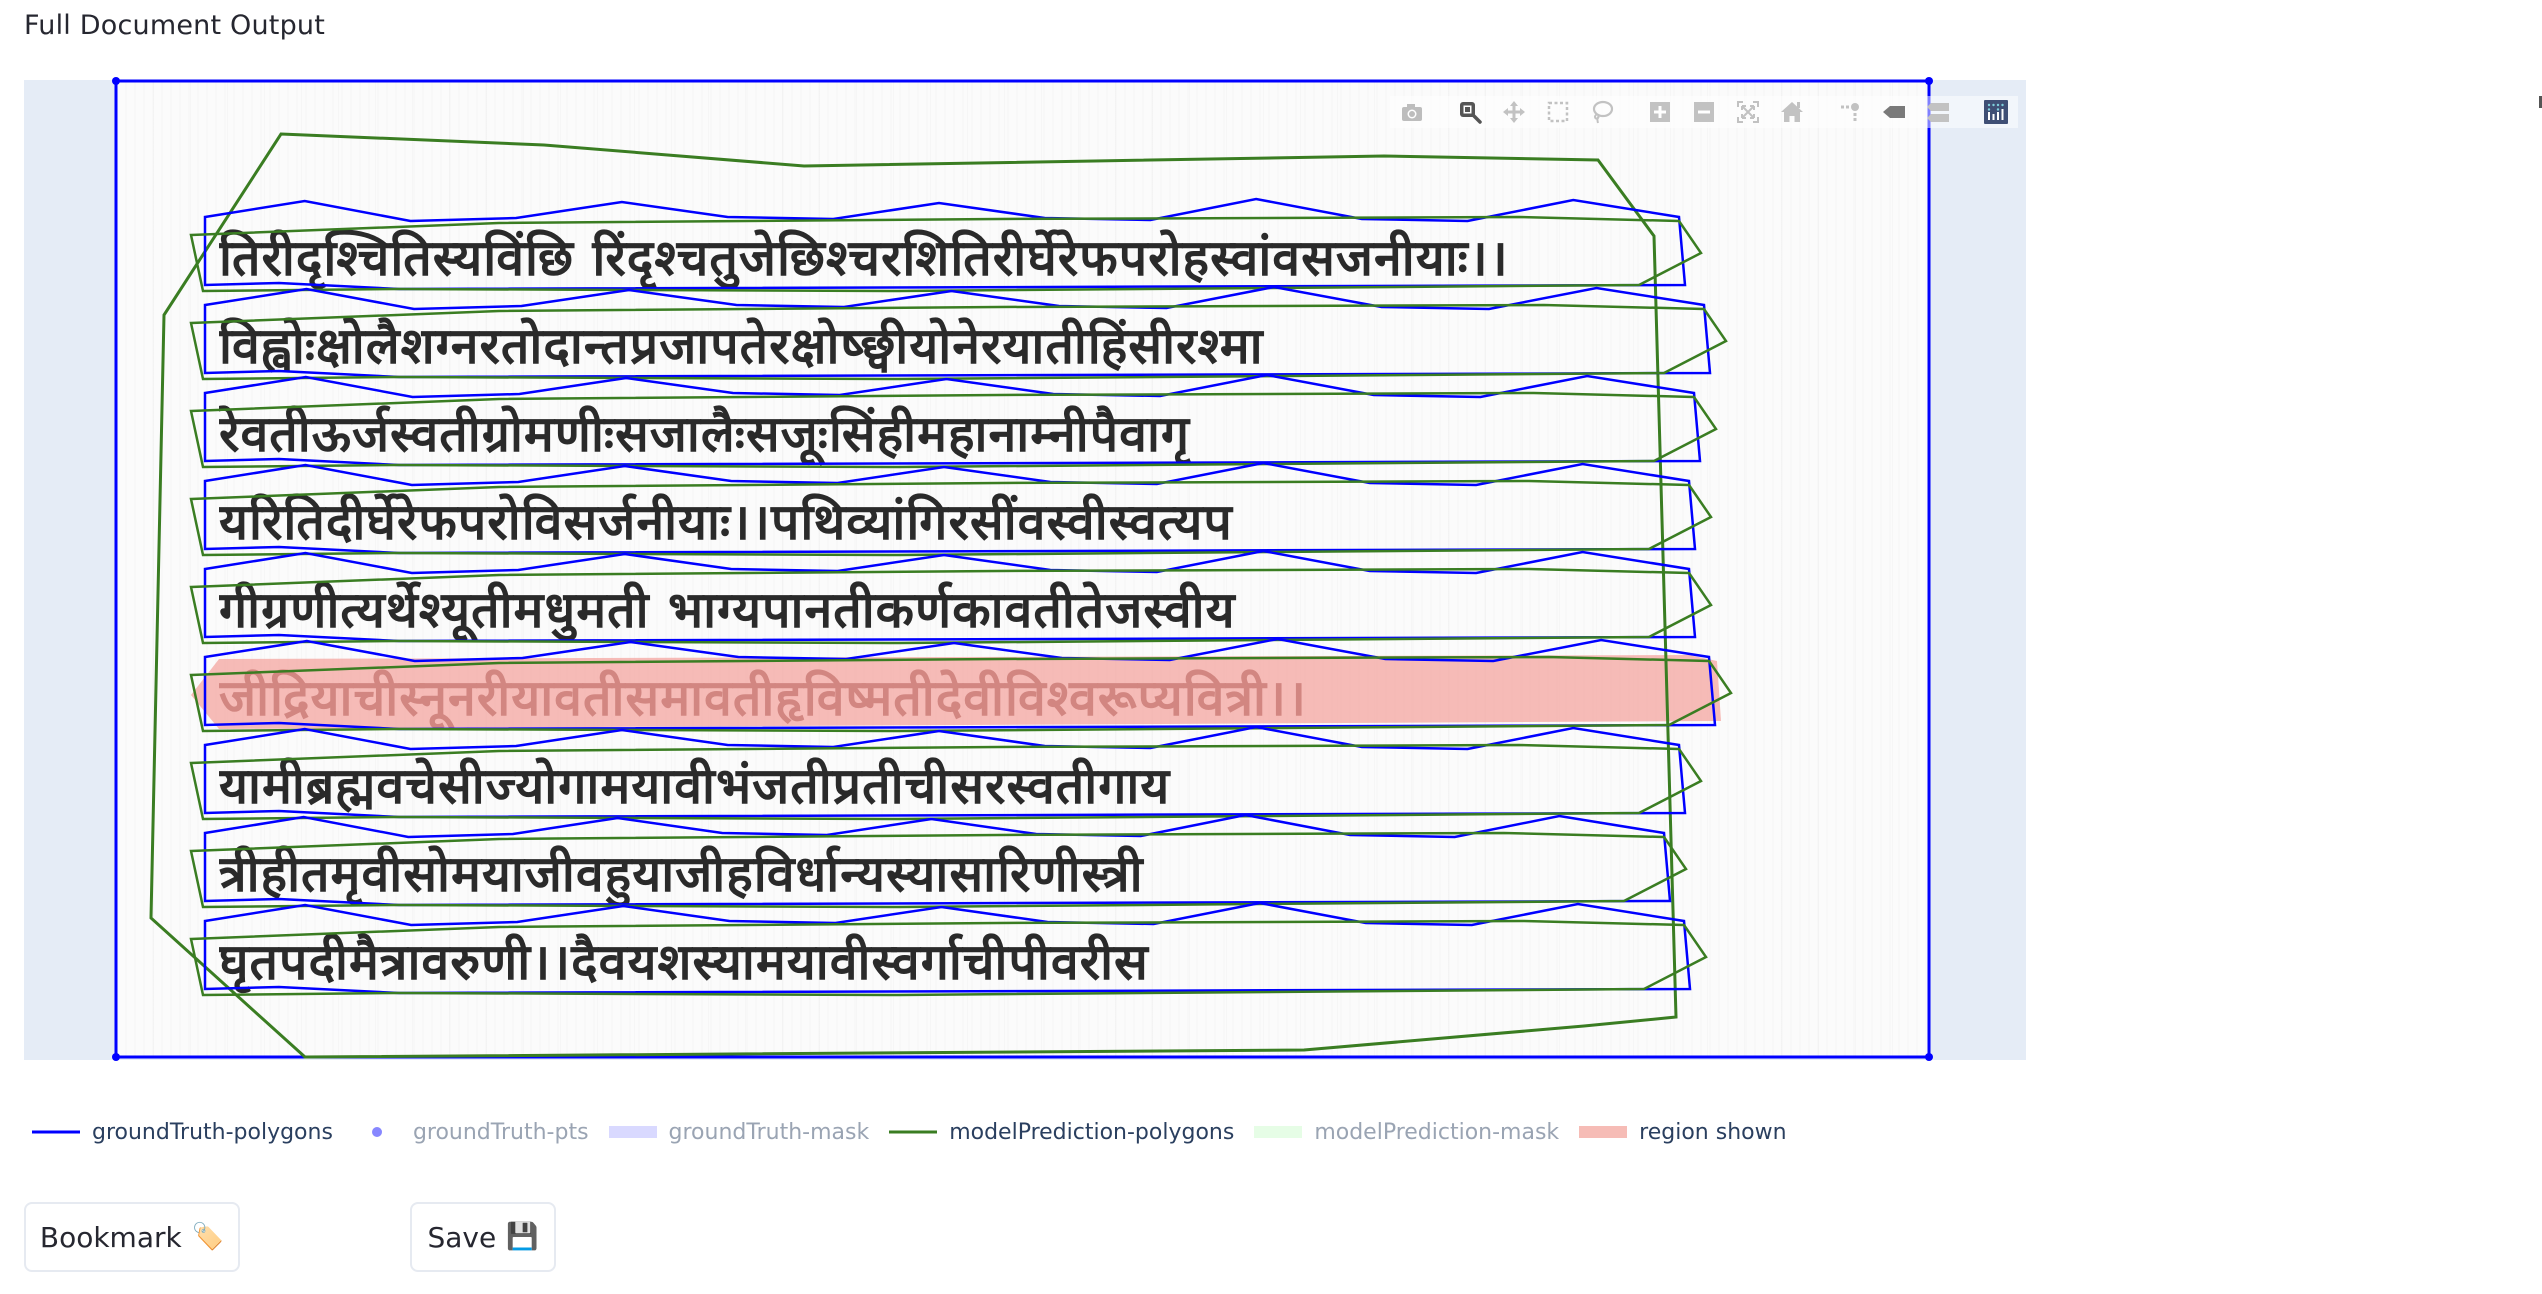  What do you see at coordinates (1713, 1132) in the screenshot?
I see `legend-label: region shown` at bounding box center [1713, 1132].